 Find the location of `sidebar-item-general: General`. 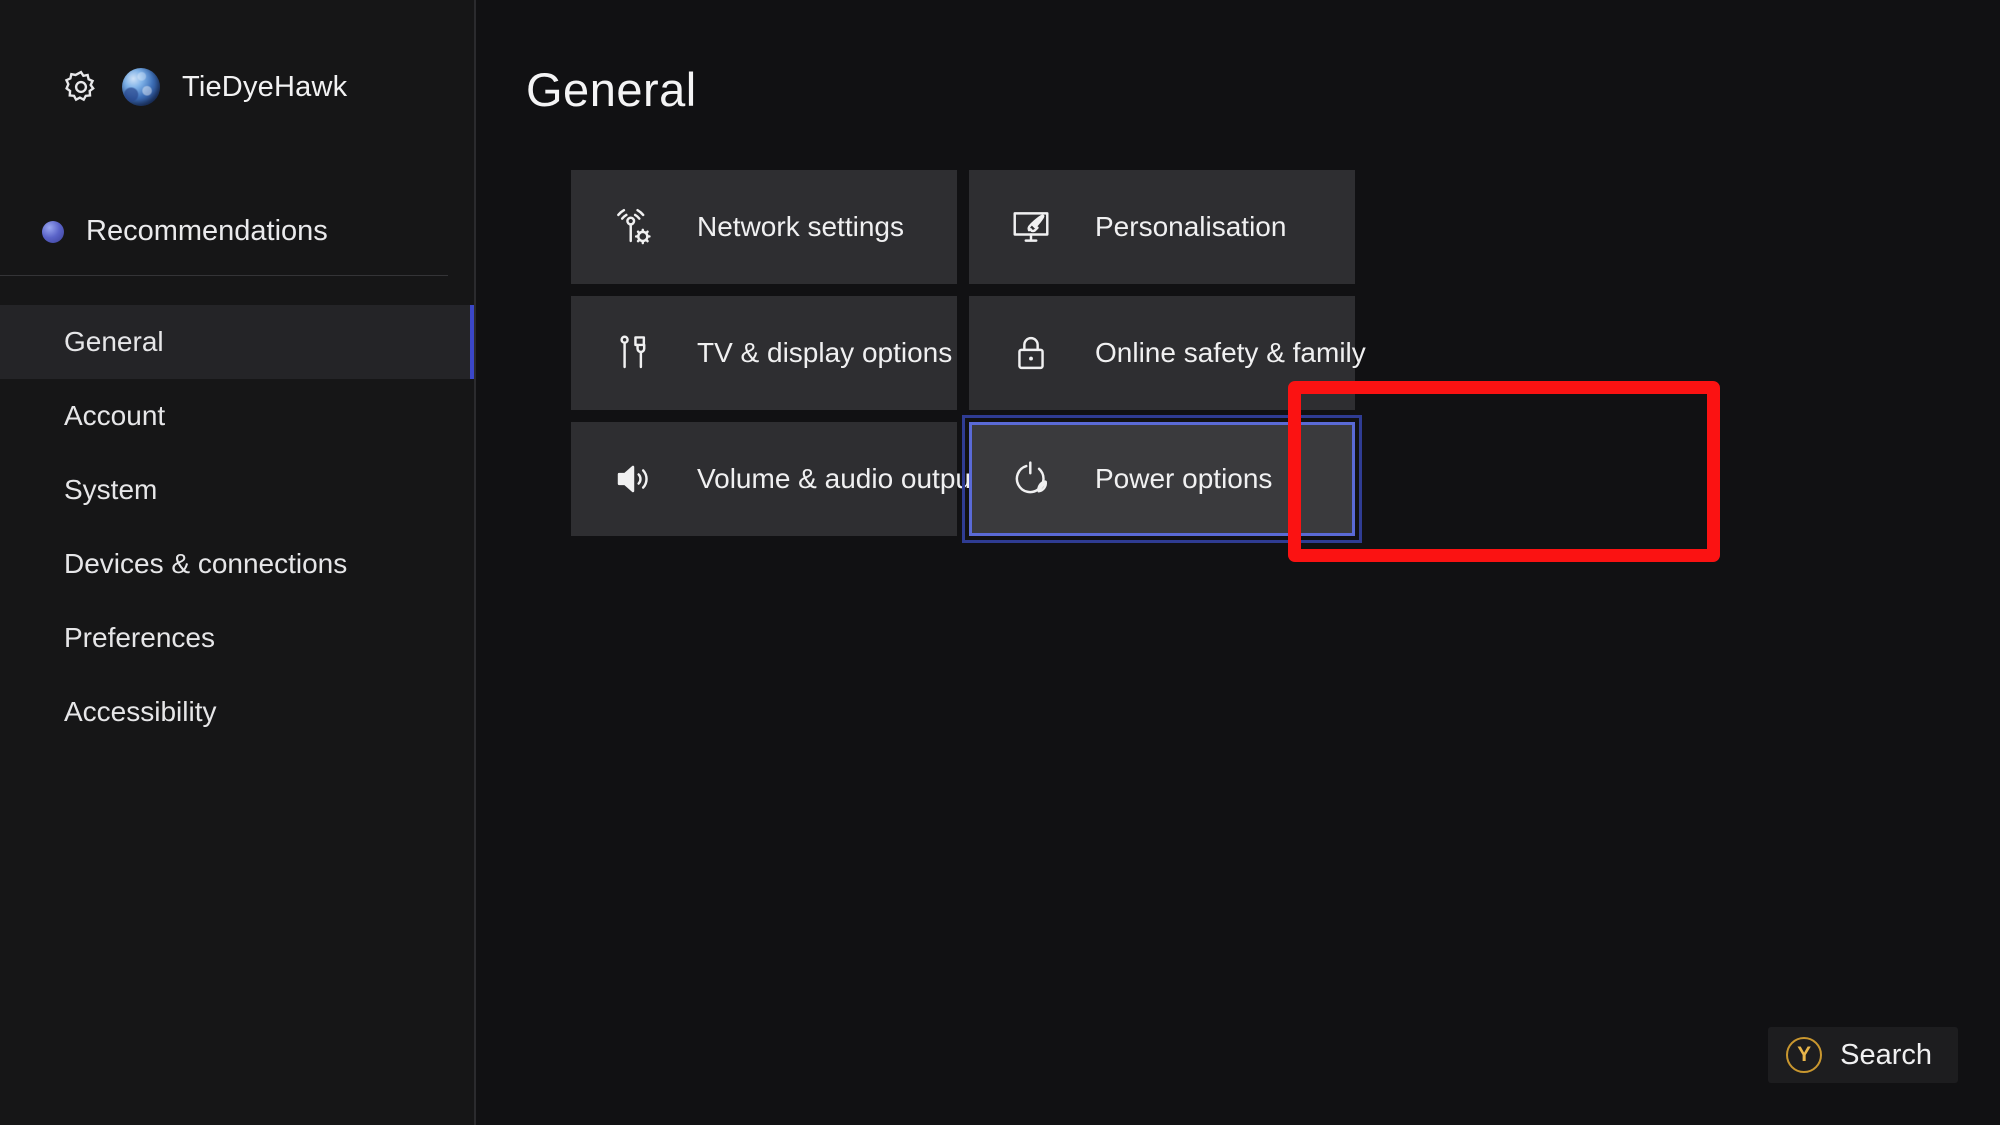

sidebar-item-general: General is located at coordinates (238, 342).